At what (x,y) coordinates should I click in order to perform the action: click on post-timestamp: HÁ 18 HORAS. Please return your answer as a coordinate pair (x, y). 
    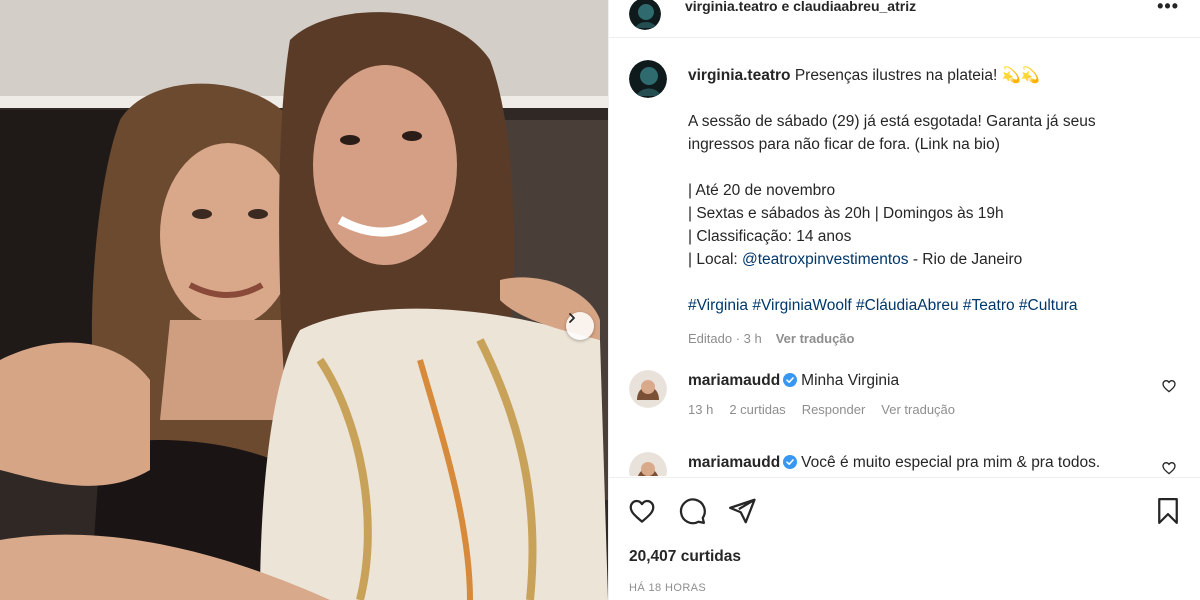
    Looking at the image, I should click on (668, 588).